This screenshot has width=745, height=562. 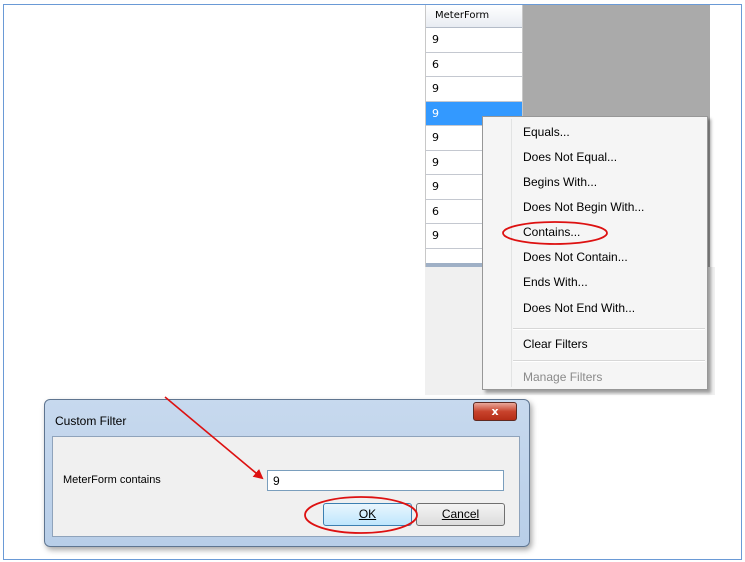 What do you see at coordinates (474, 16) in the screenshot?
I see `column-header-meterform: MeterForm` at bounding box center [474, 16].